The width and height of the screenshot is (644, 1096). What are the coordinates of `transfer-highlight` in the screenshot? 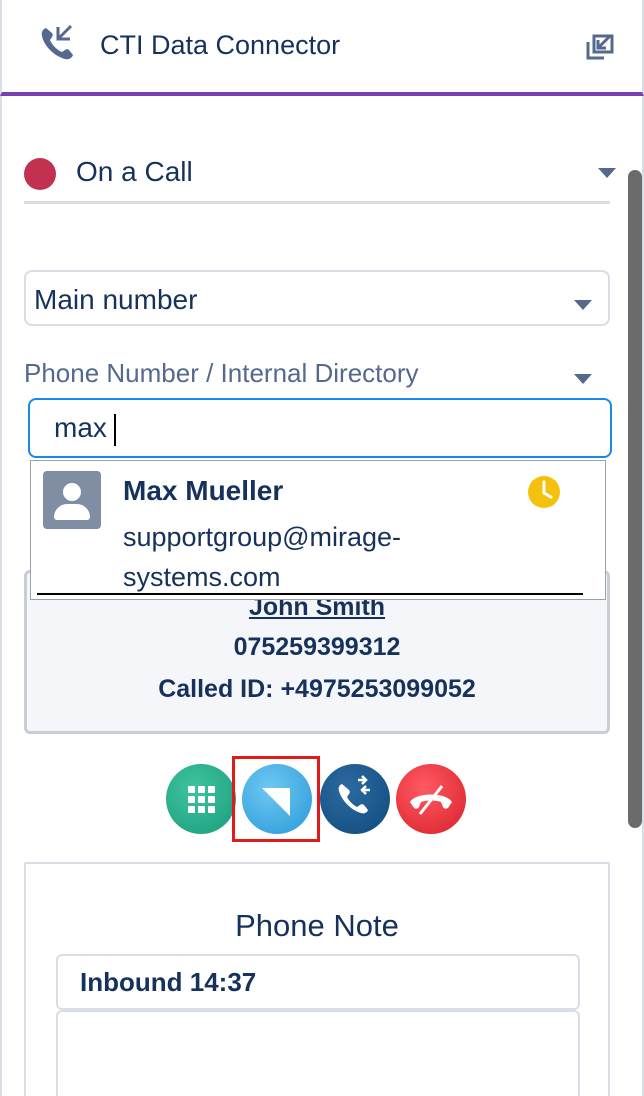 It's located at (276, 799).